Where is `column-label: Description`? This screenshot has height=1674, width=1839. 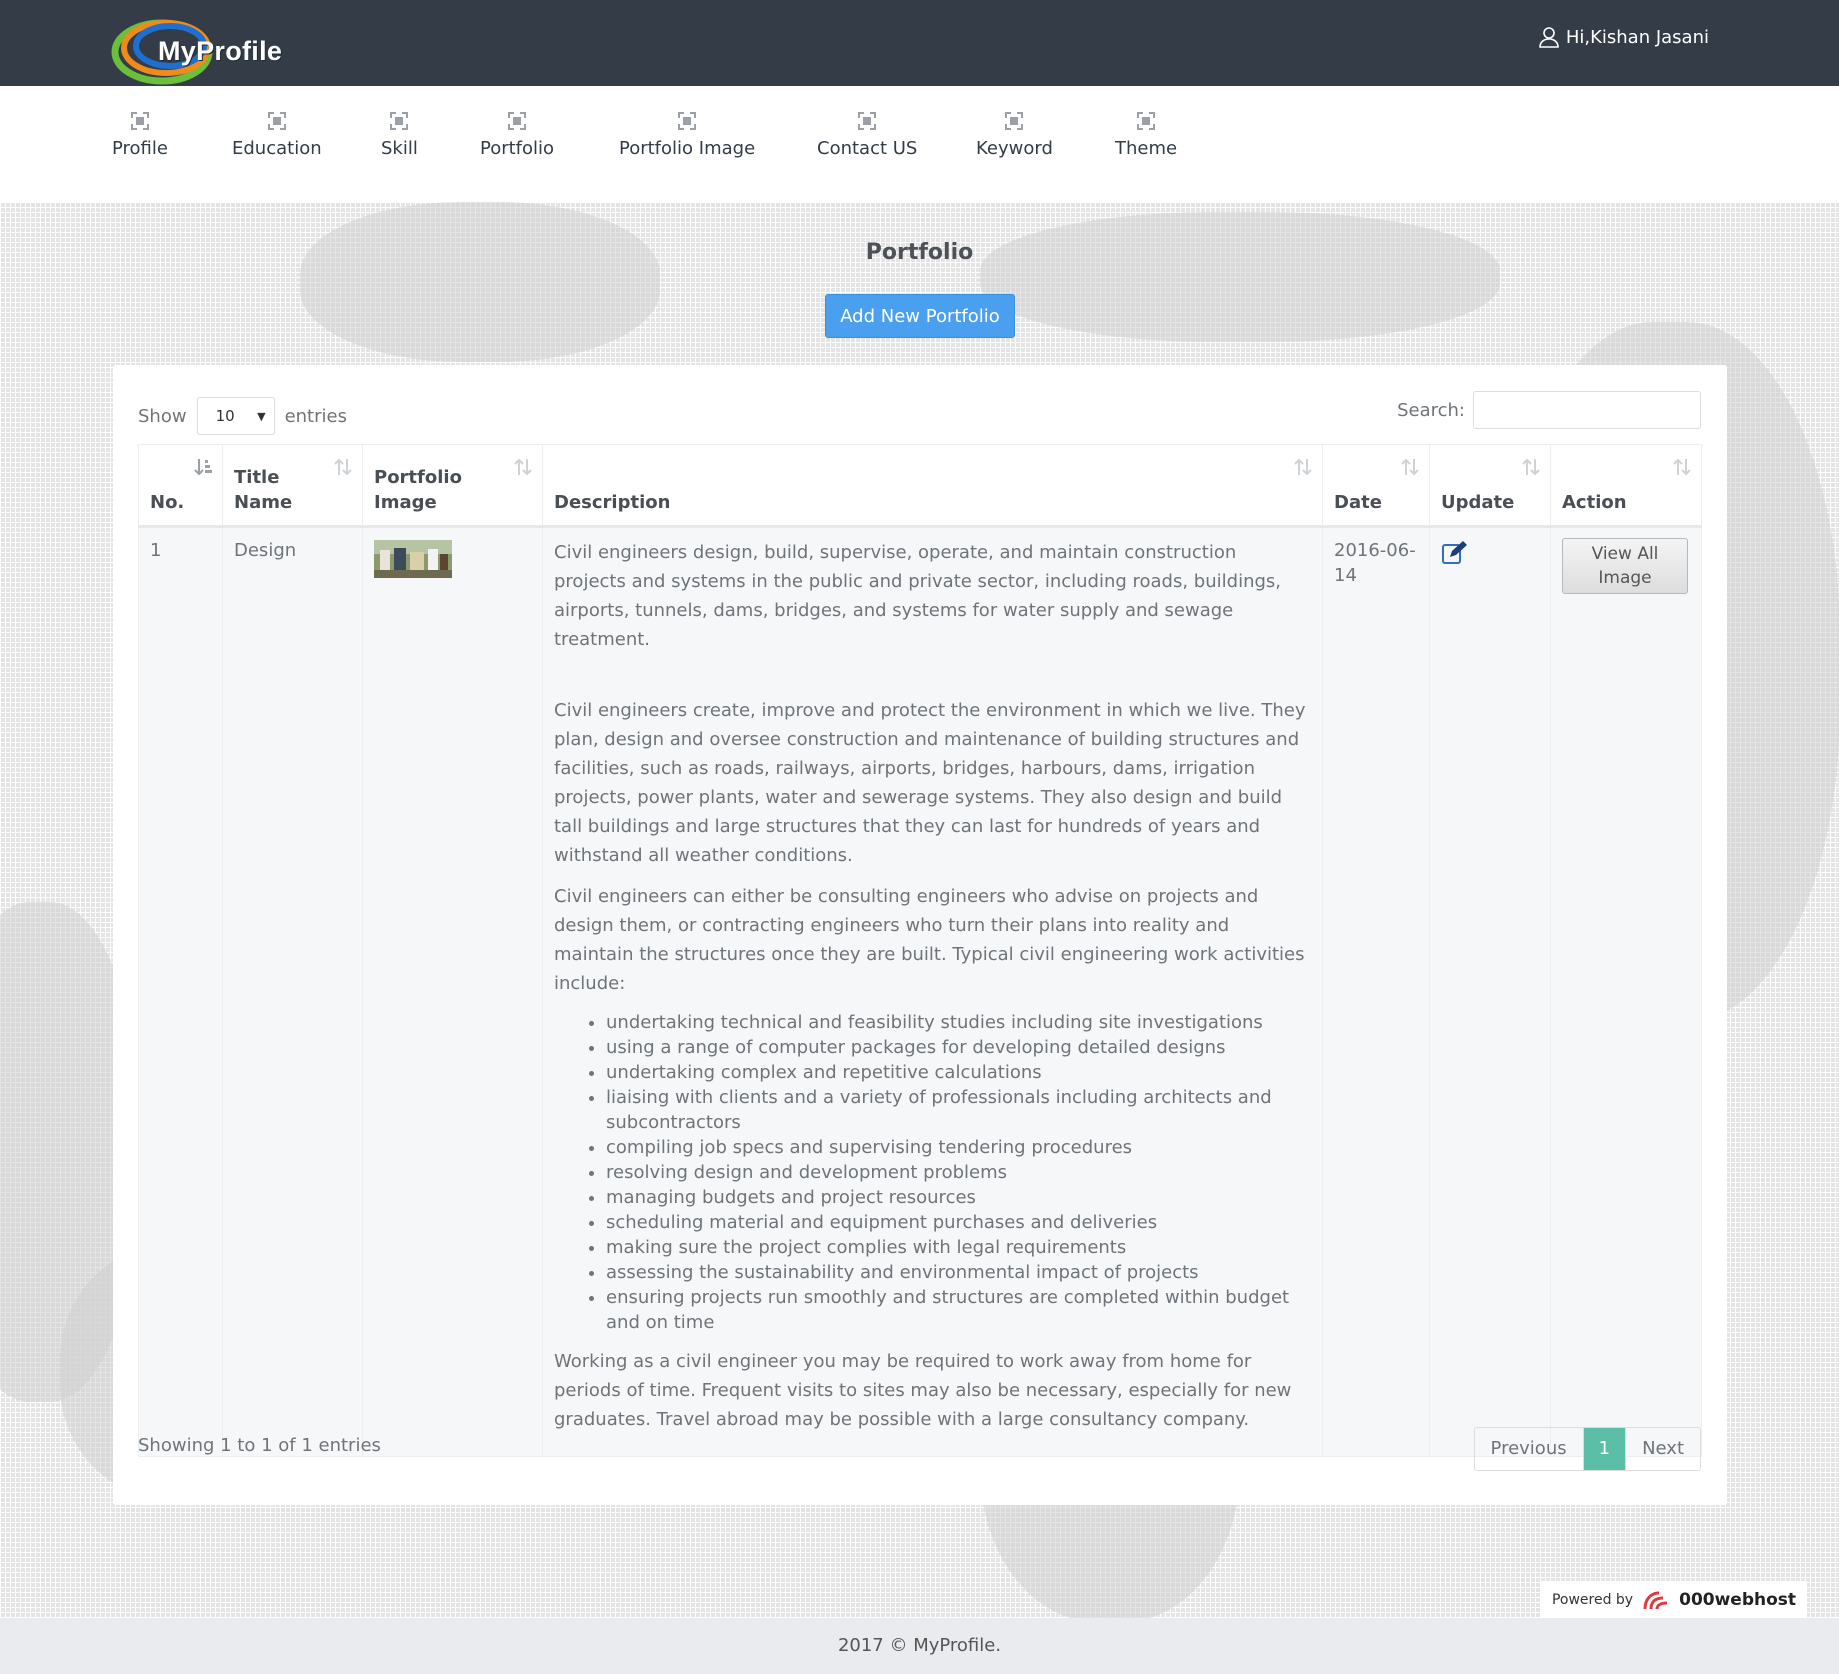
column-label: Description is located at coordinates (612, 502).